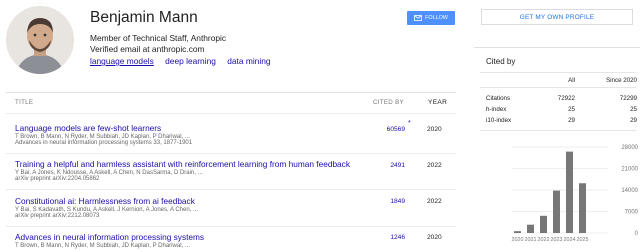 Image resolution: width=640 pixels, height=252 pixels. I want to click on x-tick-label: 2020, so click(518, 240).